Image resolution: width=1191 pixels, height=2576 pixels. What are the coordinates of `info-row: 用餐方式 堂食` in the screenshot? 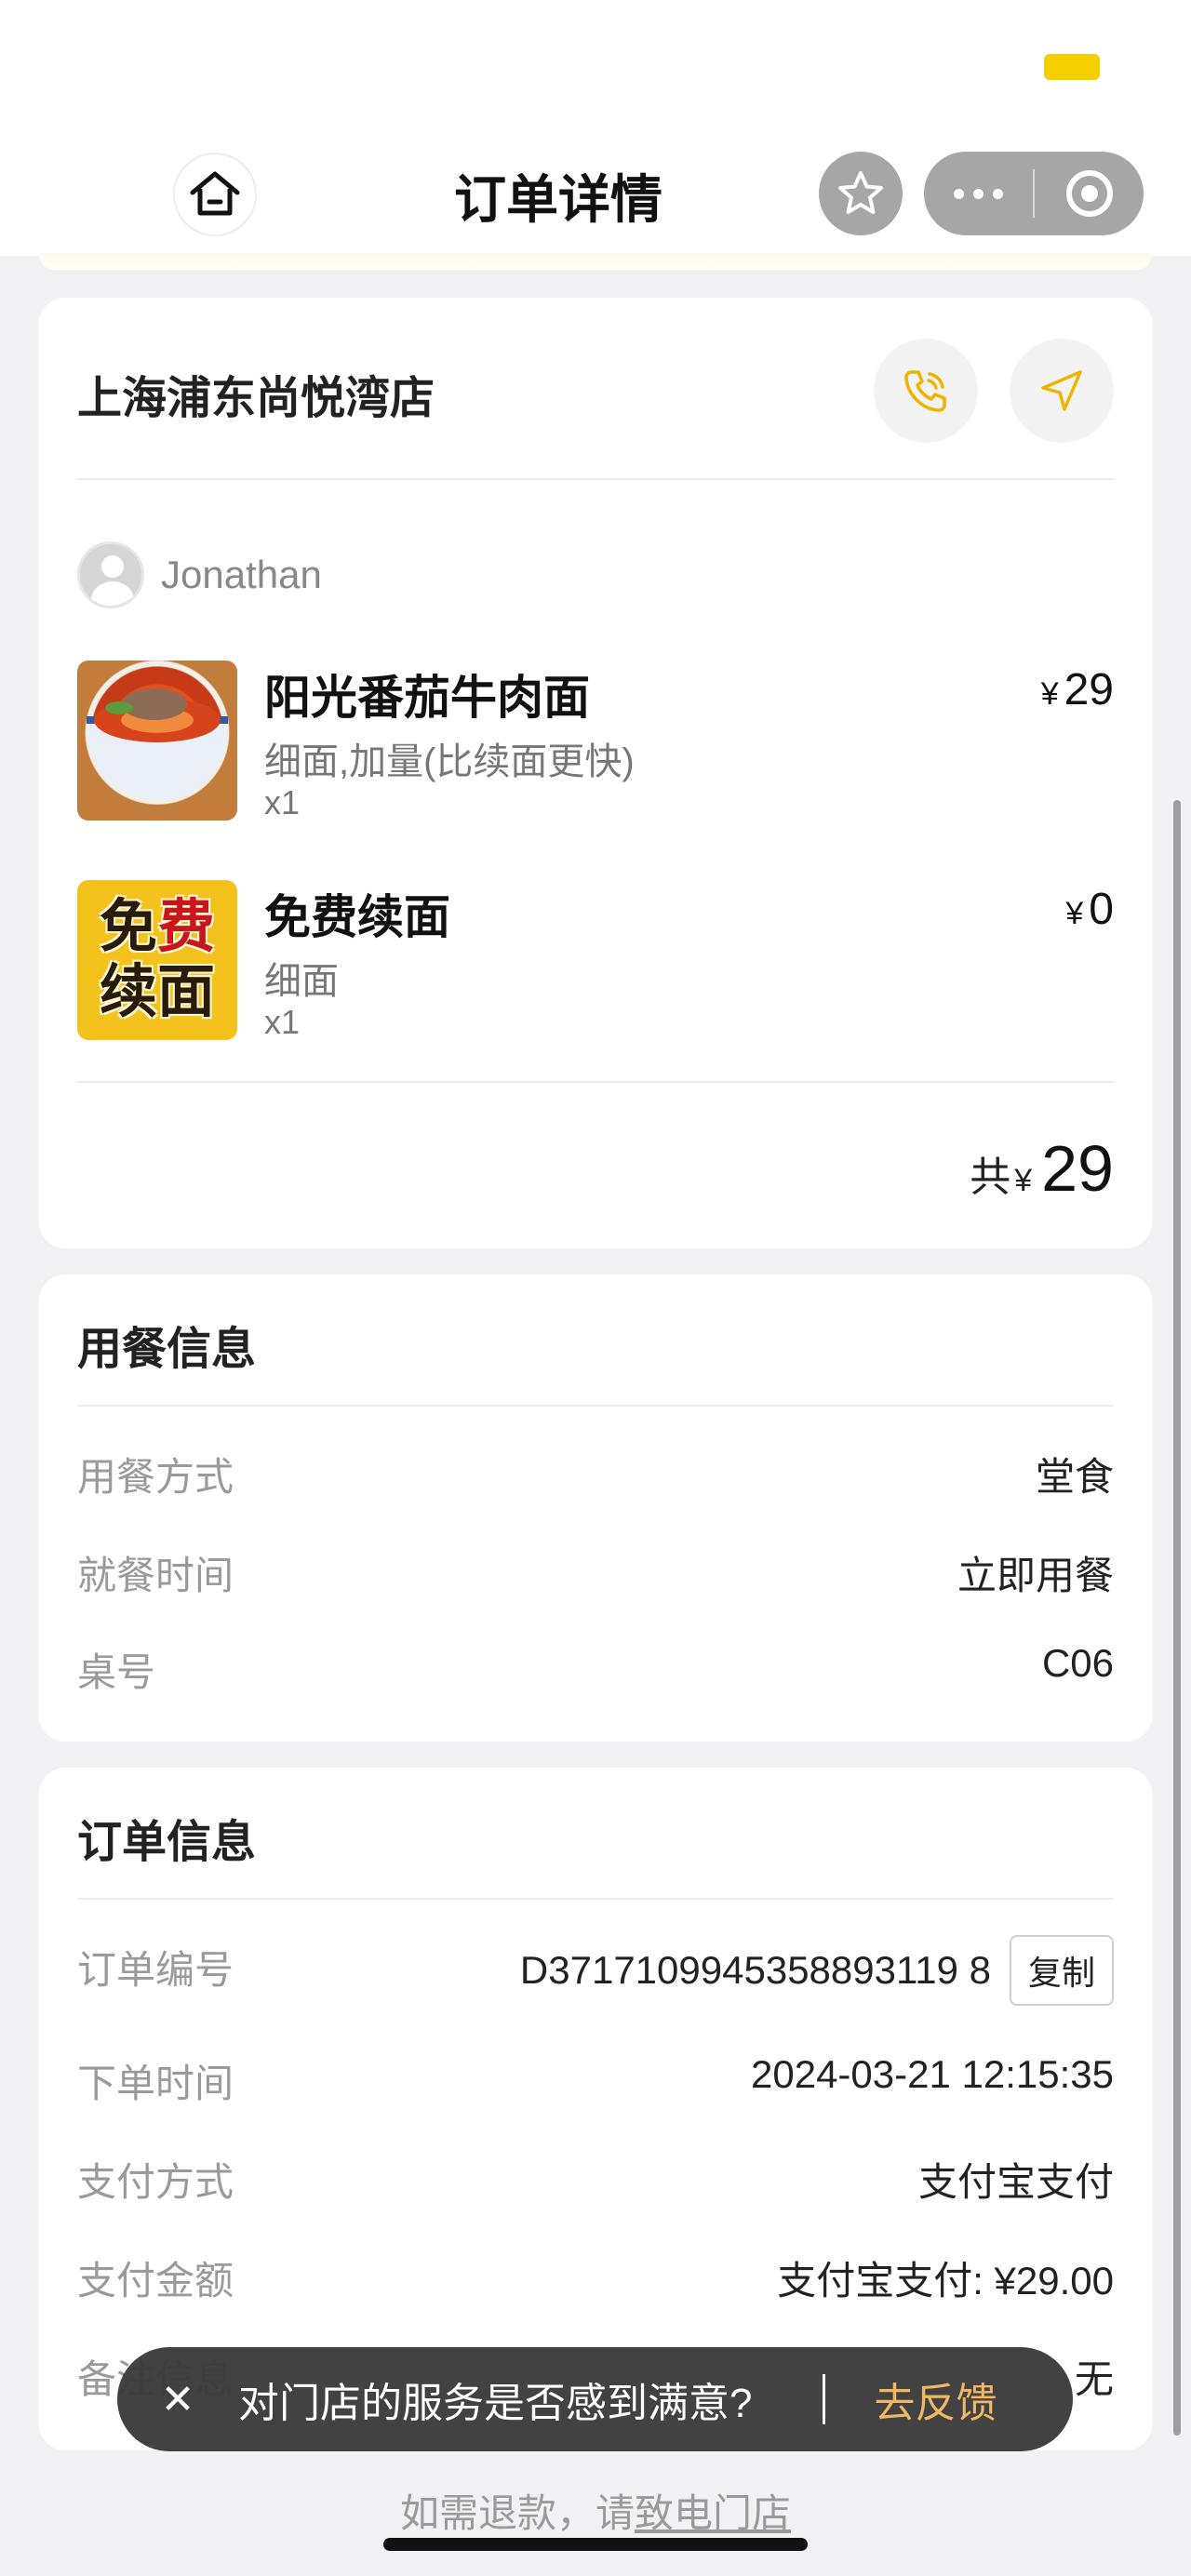 It's located at (595, 1477).